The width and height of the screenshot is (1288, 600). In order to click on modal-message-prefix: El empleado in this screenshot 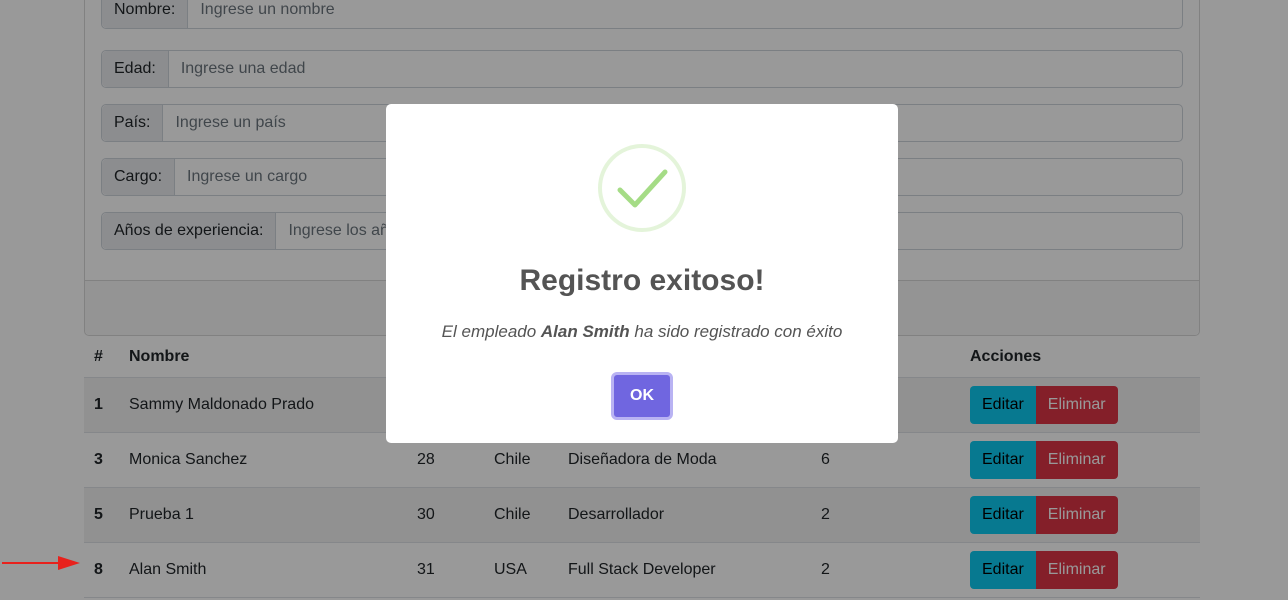, I will do `click(491, 331)`.